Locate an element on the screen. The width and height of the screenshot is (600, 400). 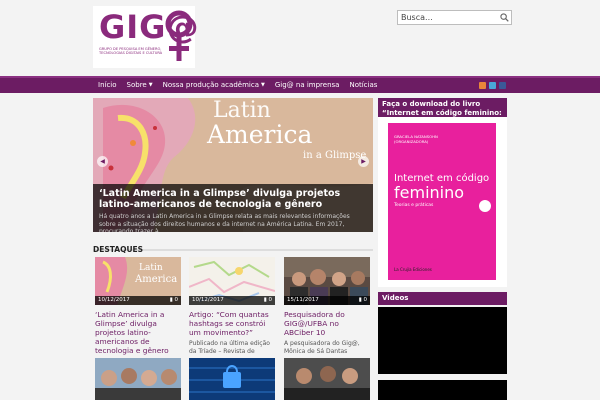
book-title-line: feminino is located at coordinates (429, 192).